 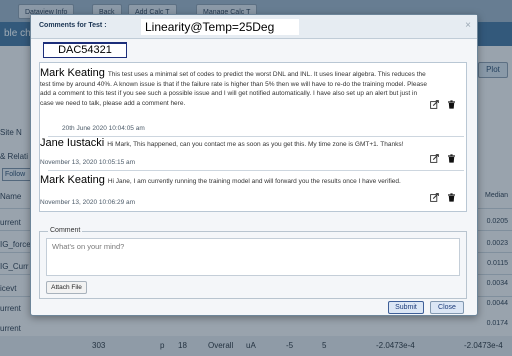 What do you see at coordinates (103, 128) in the screenshot?
I see `comment-timestamp: 20th June 2020 10:04:05 am` at bounding box center [103, 128].